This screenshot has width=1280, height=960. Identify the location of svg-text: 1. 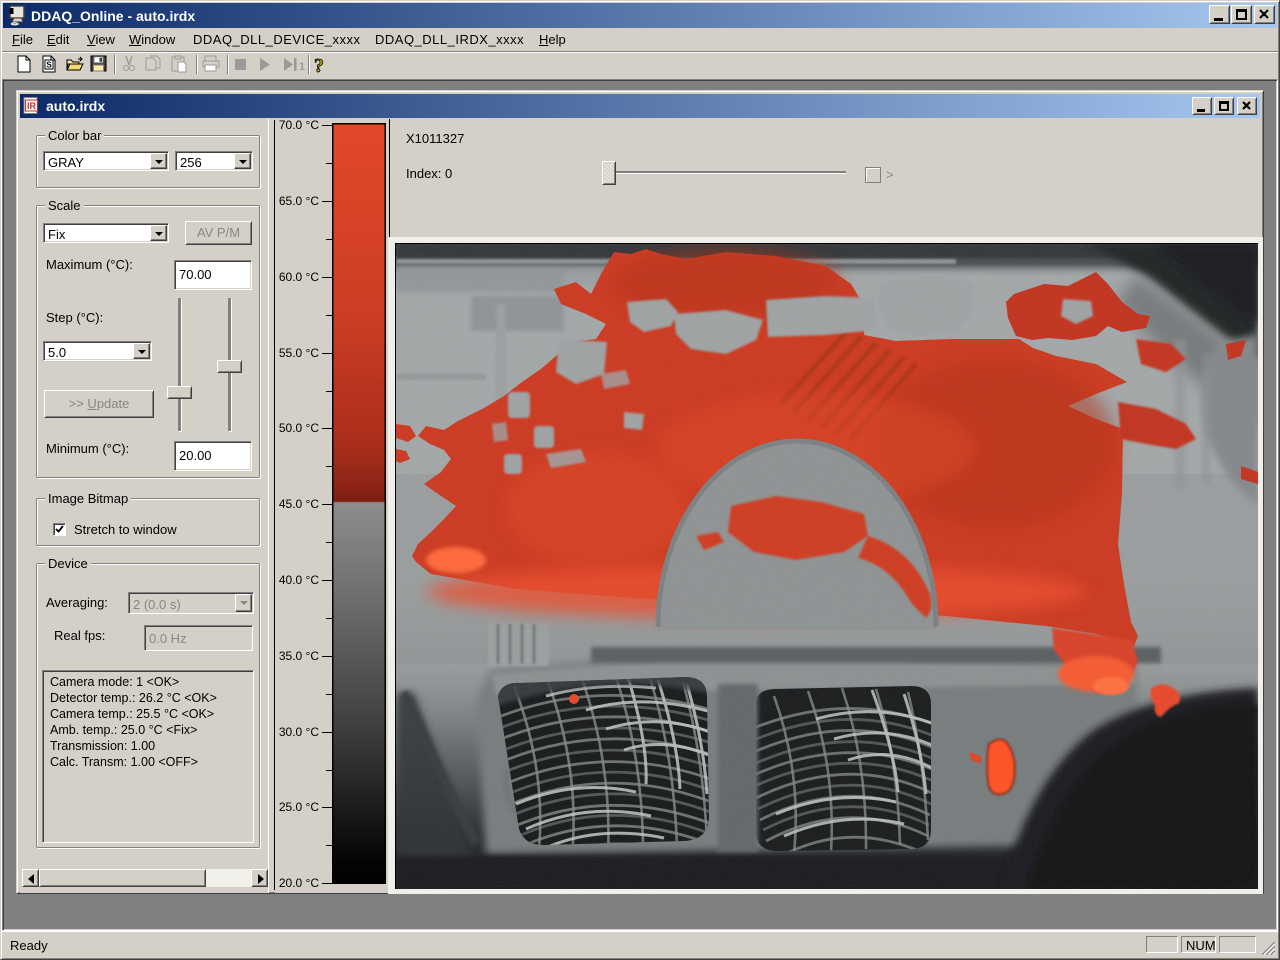
(302, 67).